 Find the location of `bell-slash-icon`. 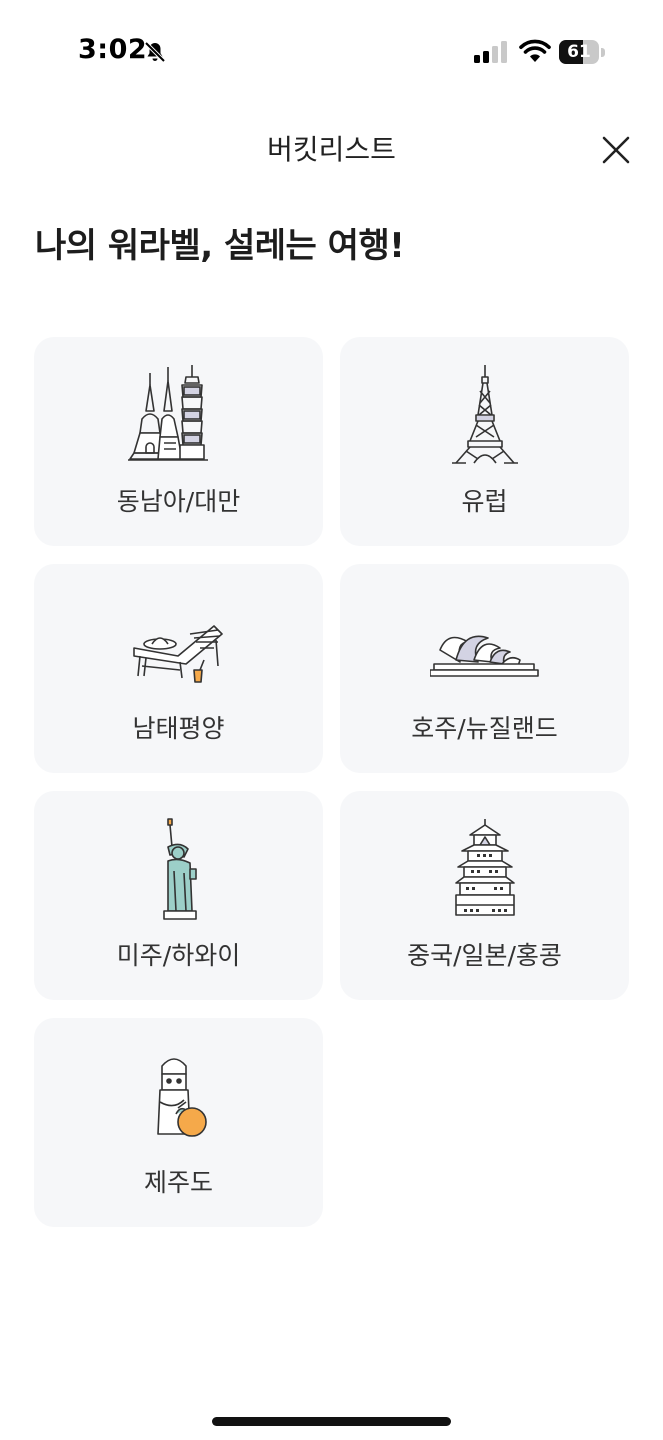

bell-slash-icon is located at coordinates (155, 52).